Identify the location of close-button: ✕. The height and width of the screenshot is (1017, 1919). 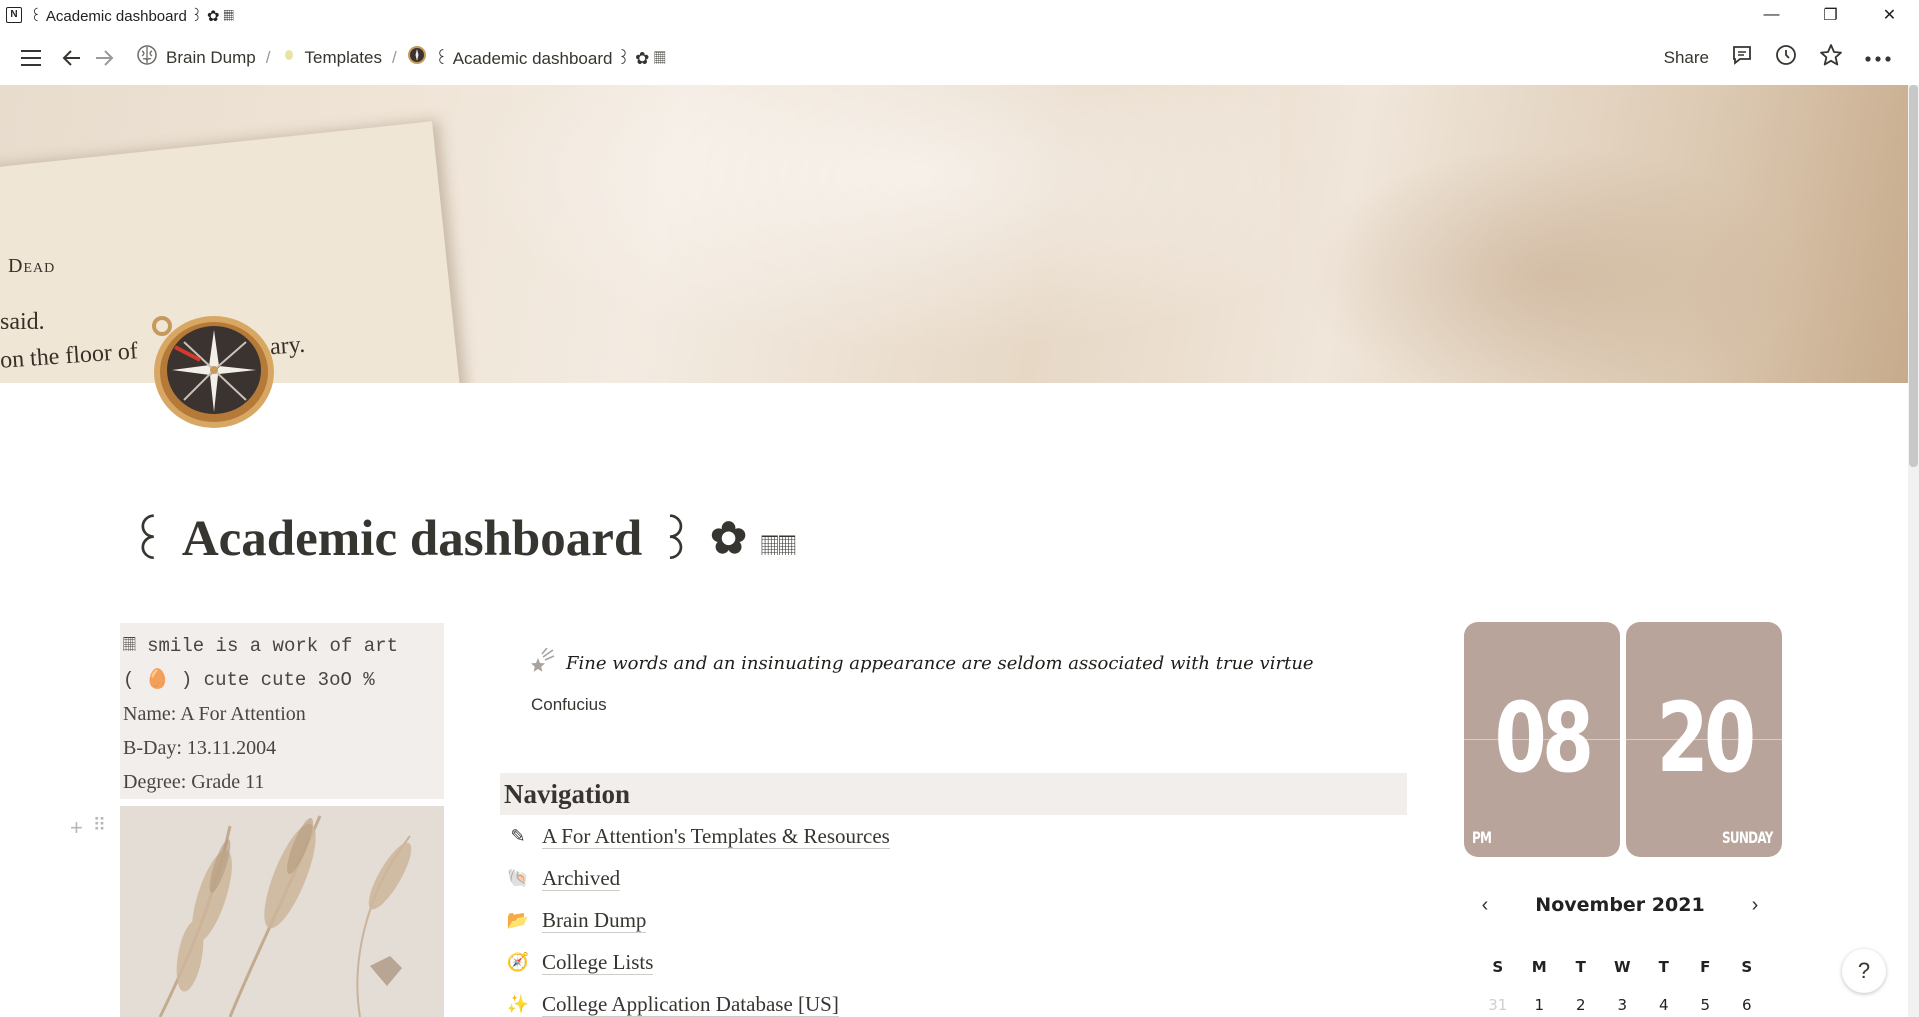
(1889, 15).